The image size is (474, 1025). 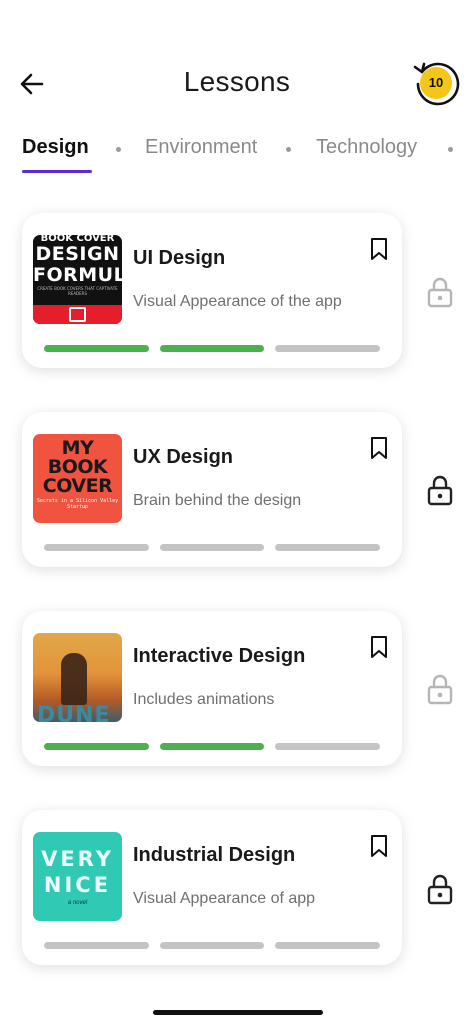 I want to click on lesson-title: UX Design, so click(x=183, y=457).